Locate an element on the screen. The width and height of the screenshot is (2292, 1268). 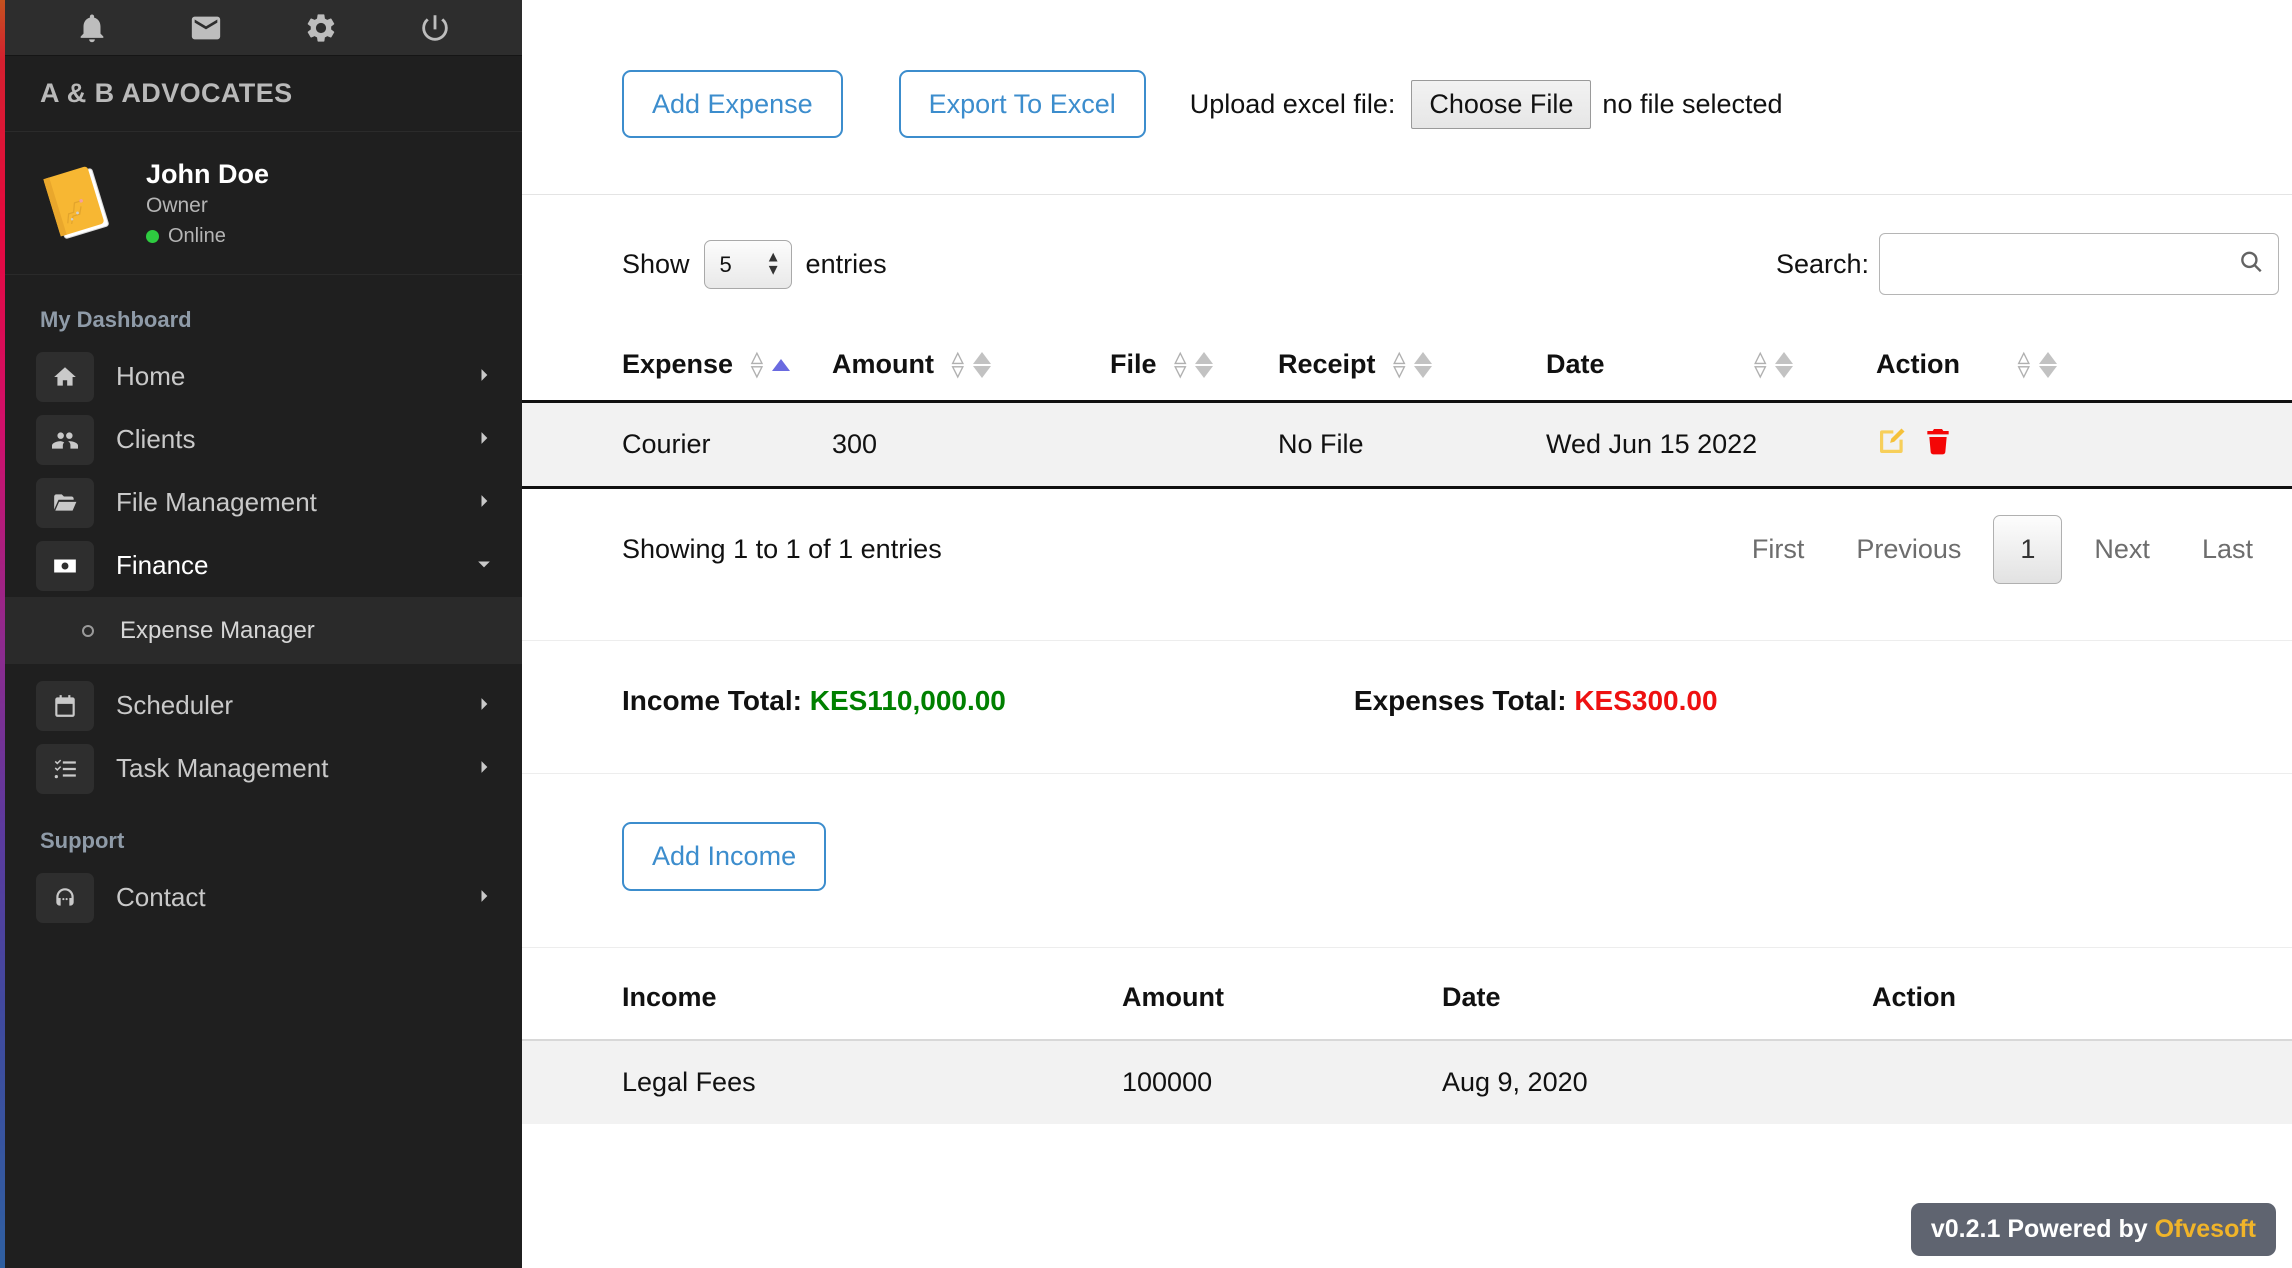
task-list-icon is located at coordinates (65, 768).